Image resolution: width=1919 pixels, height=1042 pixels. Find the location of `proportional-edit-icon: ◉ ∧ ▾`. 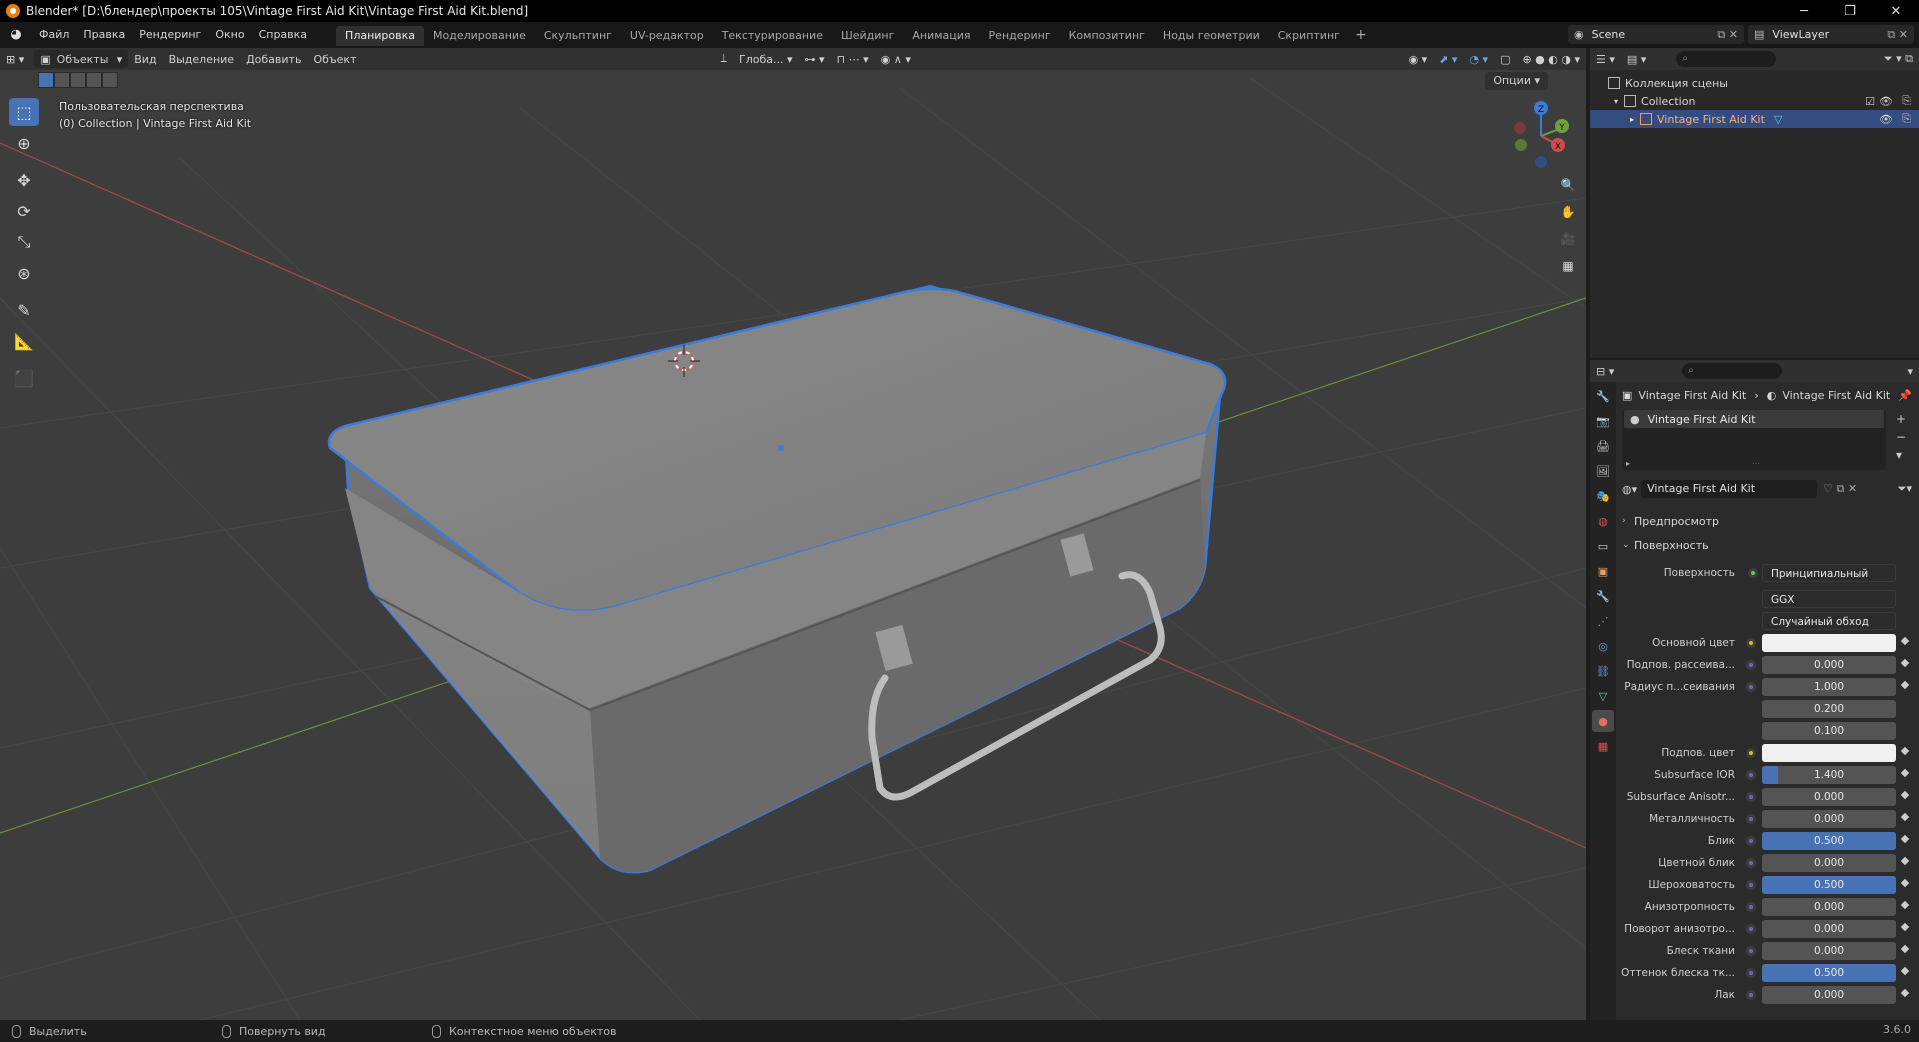

proportional-edit-icon: ◉ ∧ ▾ is located at coordinates (896, 59).